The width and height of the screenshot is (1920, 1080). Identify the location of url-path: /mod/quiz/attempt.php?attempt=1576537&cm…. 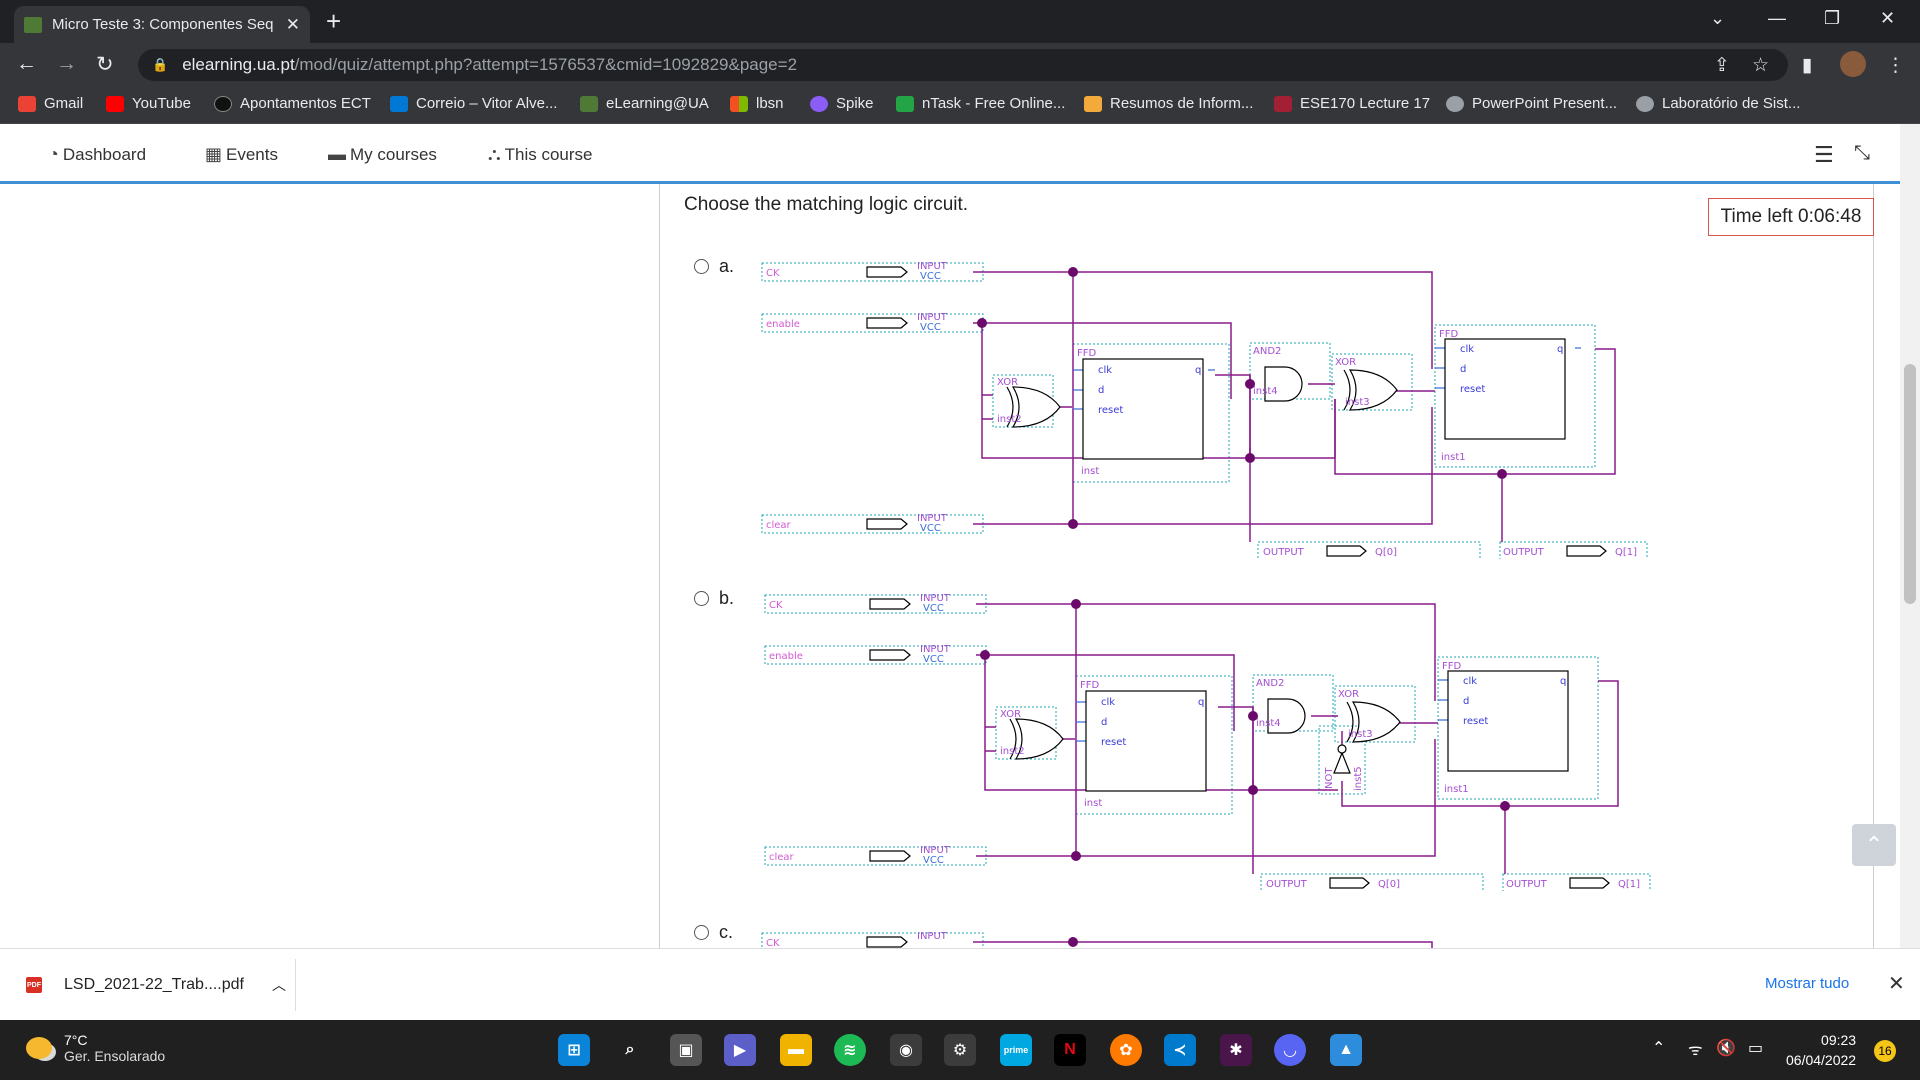
(546, 64).